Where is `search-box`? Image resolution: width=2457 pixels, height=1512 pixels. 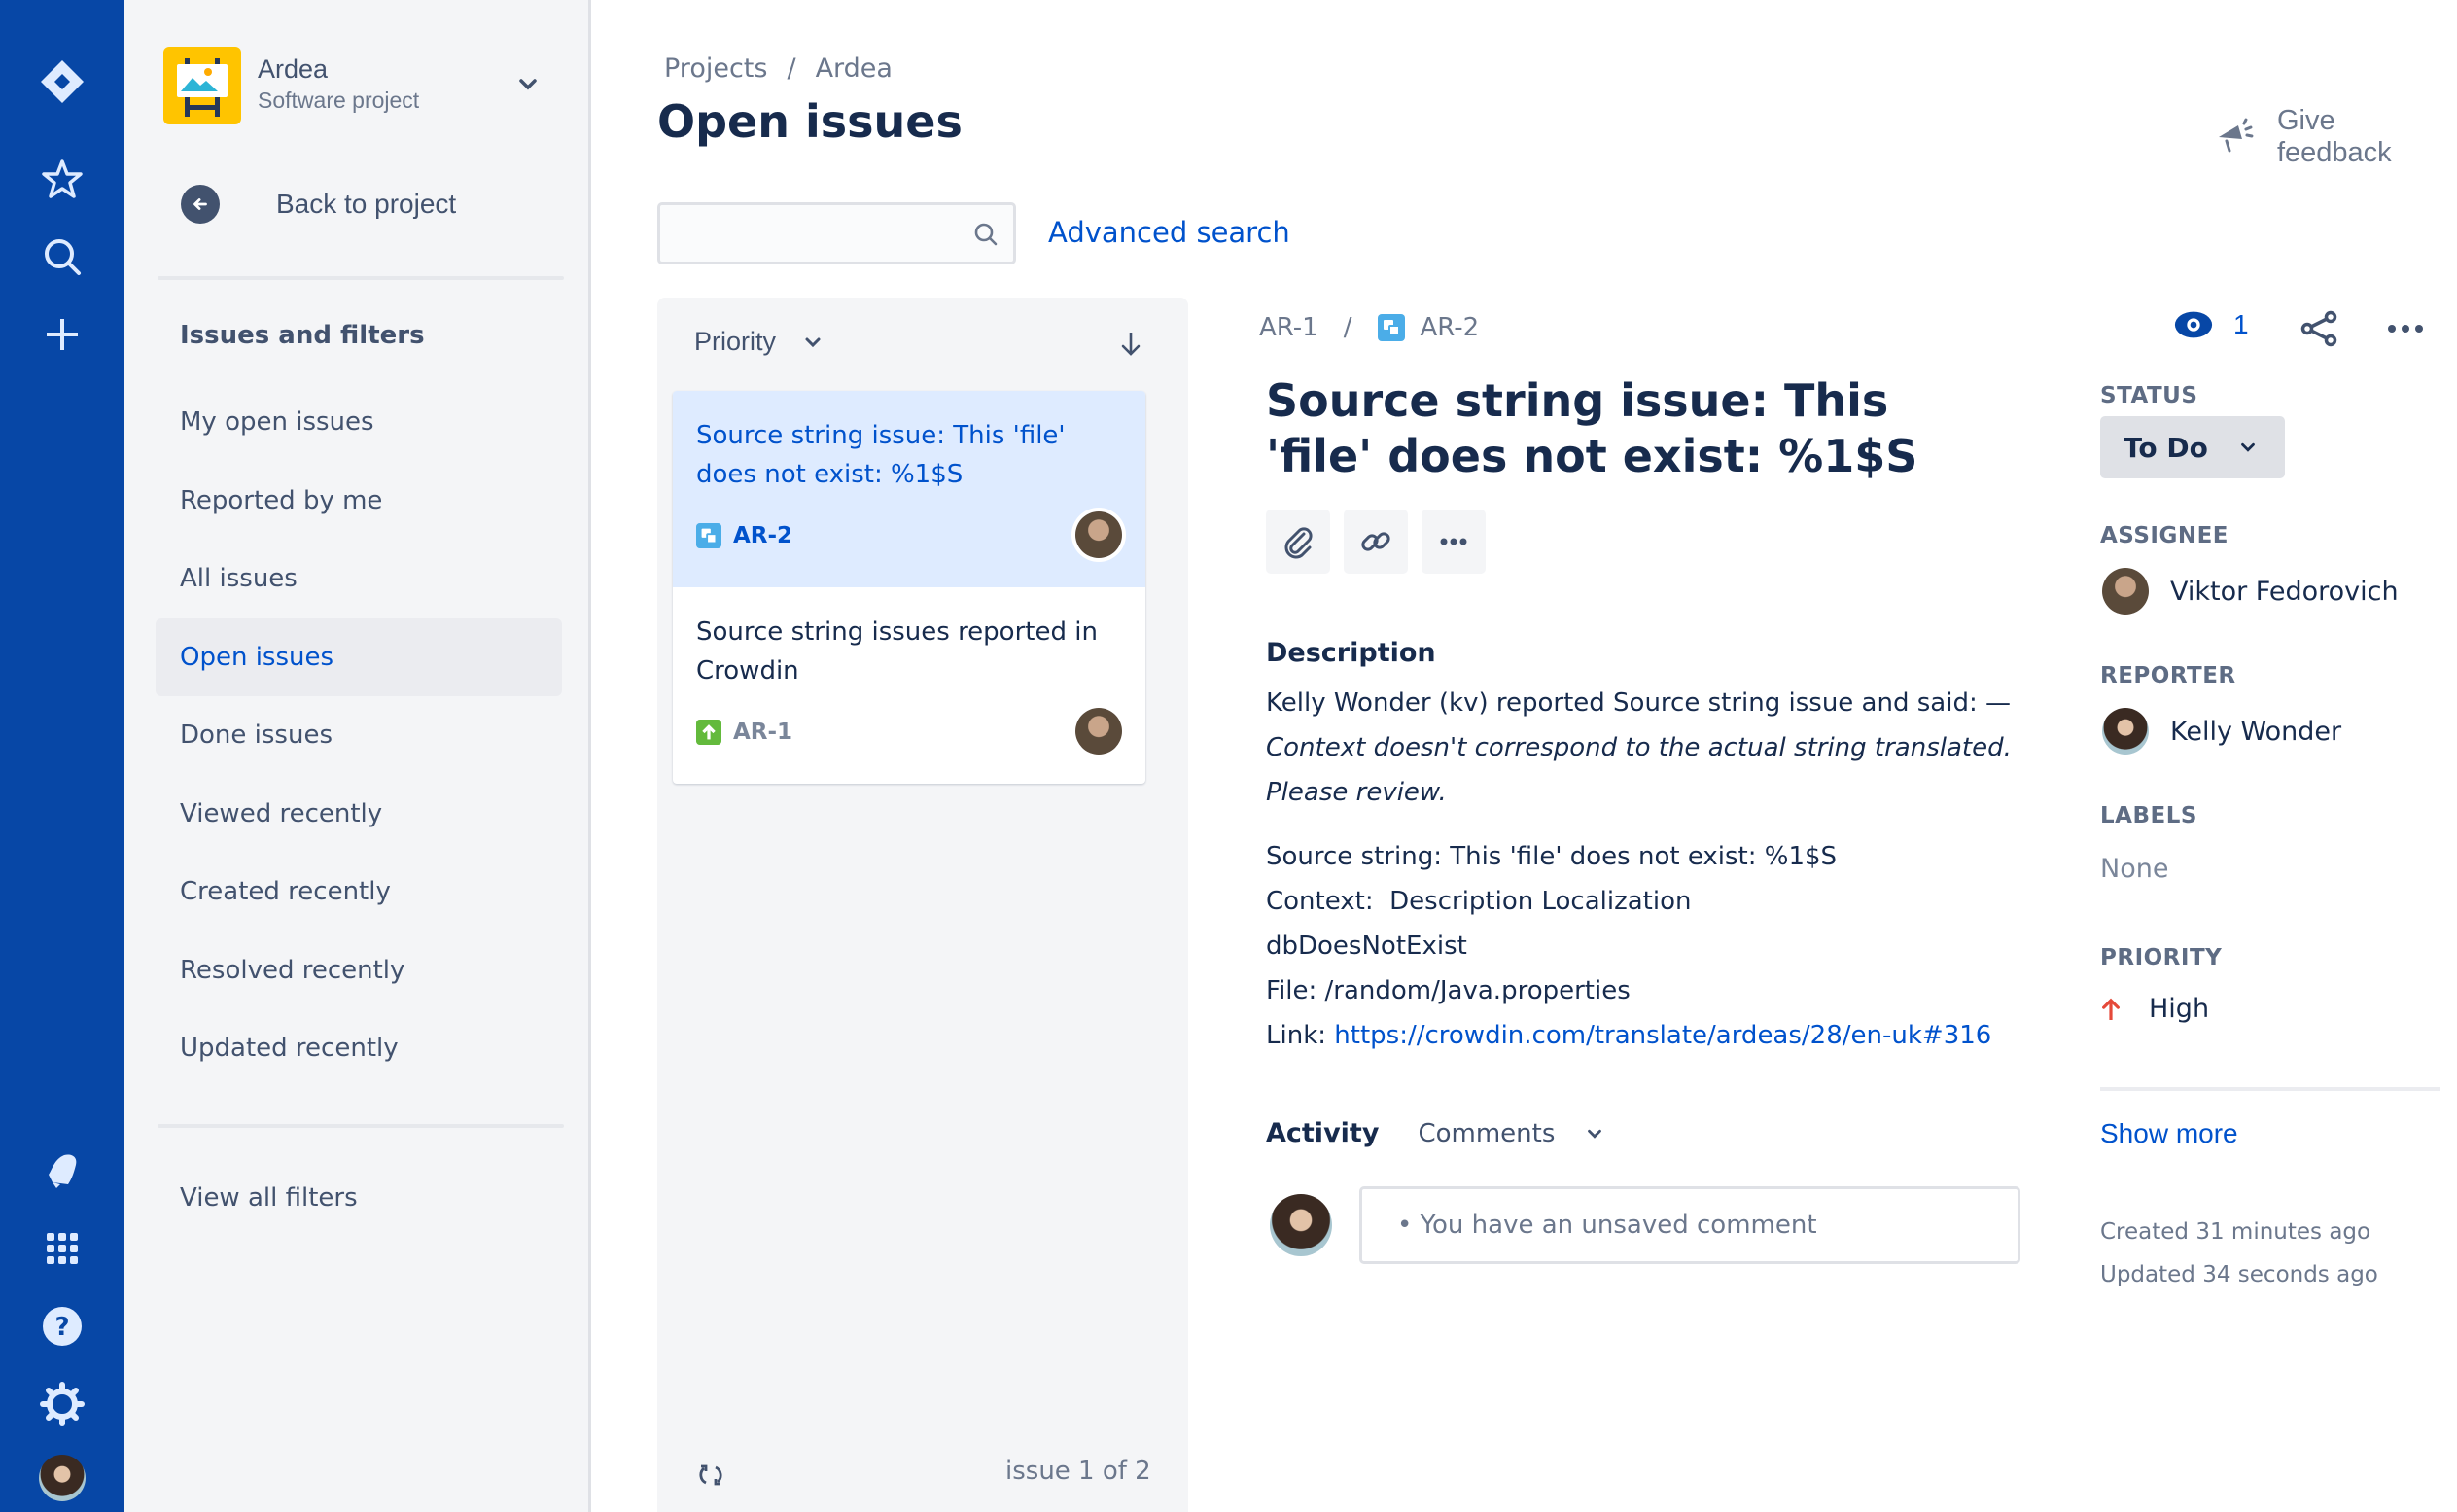 search-box is located at coordinates (836, 233).